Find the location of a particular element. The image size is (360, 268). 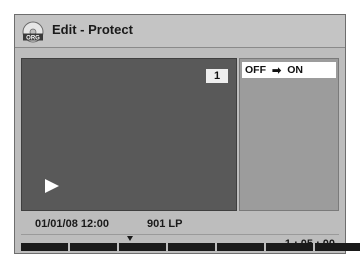

option-from-label: OFF is located at coordinates (255, 70).